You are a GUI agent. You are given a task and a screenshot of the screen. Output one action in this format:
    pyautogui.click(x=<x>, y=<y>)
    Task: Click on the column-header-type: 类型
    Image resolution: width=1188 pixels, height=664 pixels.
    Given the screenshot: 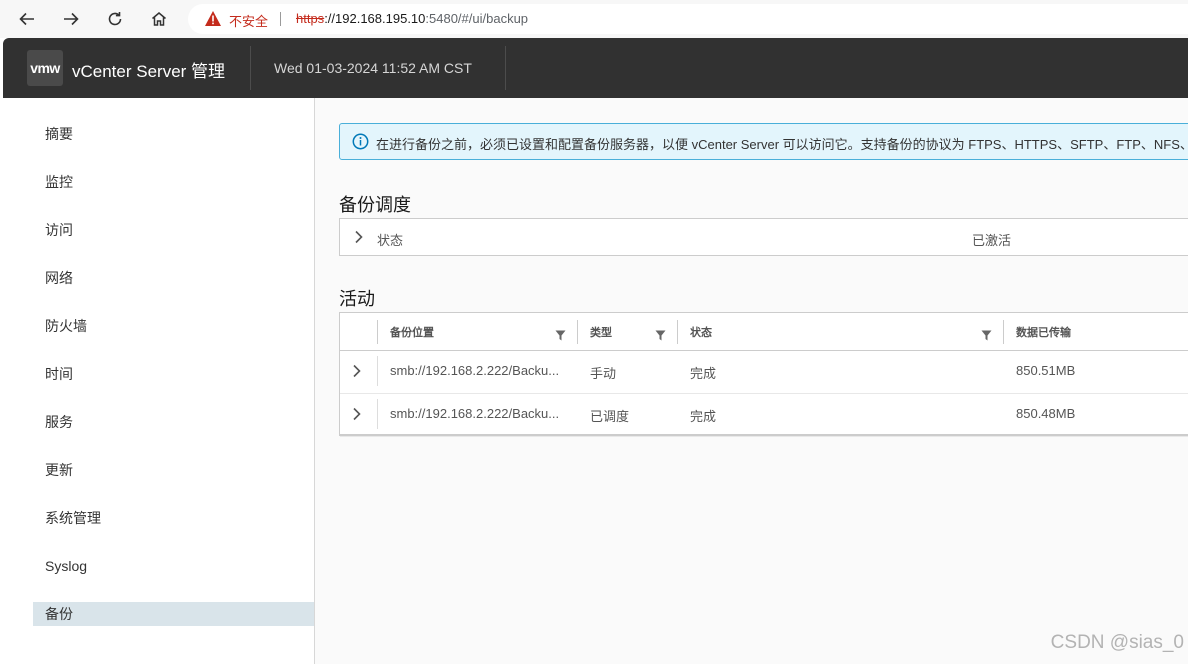 What is the action you would take?
    pyautogui.click(x=601, y=332)
    